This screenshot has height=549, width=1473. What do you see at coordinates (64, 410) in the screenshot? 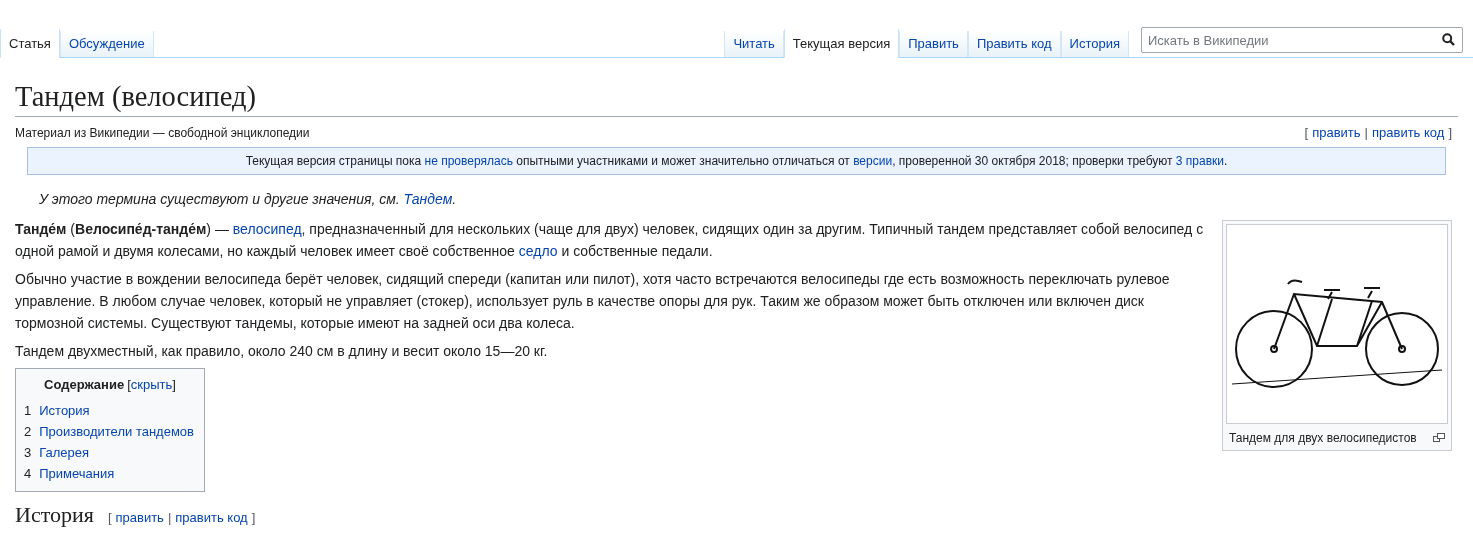
I see `toc-link: История` at bounding box center [64, 410].